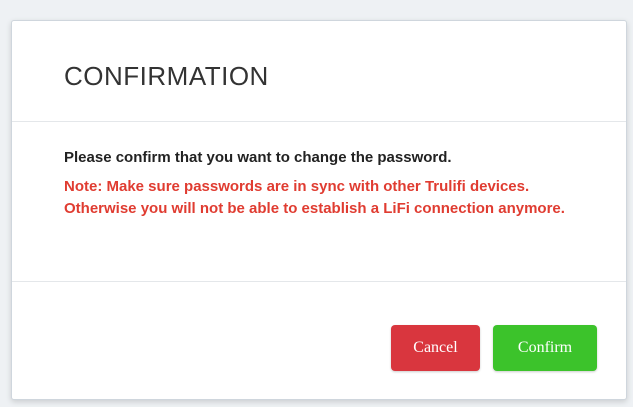 The width and height of the screenshot is (633, 407). What do you see at coordinates (435, 348) in the screenshot?
I see `cancel-button: Cancel` at bounding box center [435, 348].